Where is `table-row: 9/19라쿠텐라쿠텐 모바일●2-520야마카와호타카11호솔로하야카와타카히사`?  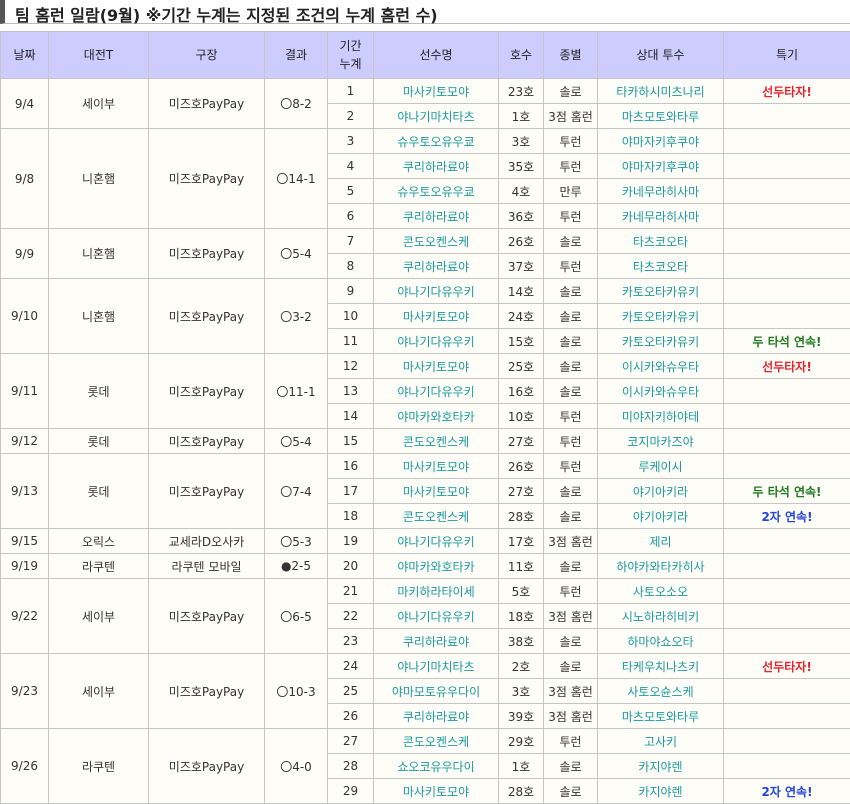
table-row: 9/19라쿠텐라쿠텐 모바일●2-520야마카와호타카11호솔로하야카와타카히사 is located at coordinates (425, 566).